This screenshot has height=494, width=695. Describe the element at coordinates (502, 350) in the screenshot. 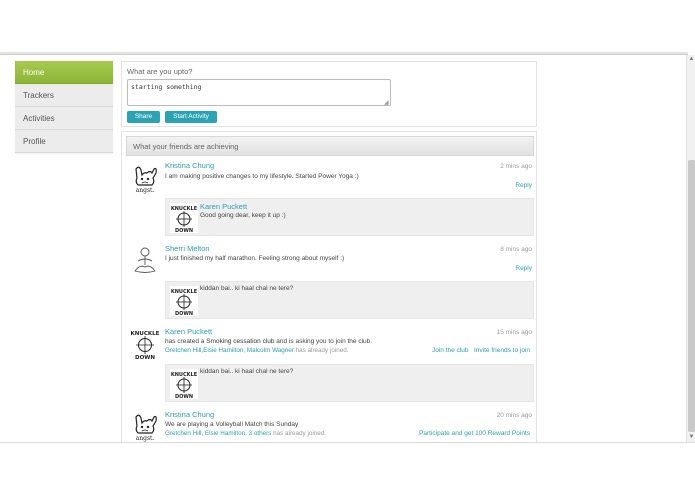

I see `invite-friends-link: Invite friends to join` at that location.